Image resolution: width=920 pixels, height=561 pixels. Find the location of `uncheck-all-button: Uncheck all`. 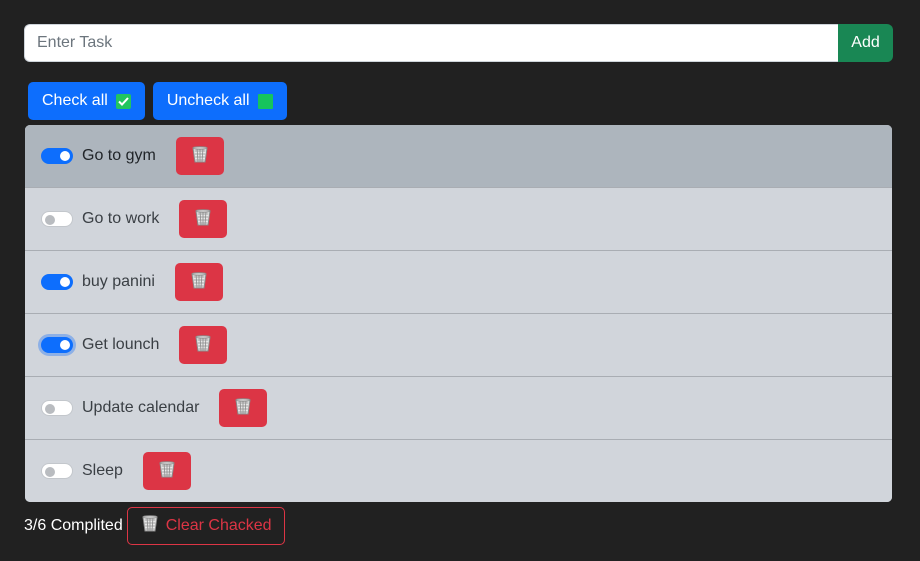

uncheck-all-button: Uncheck all is located at coordinates (219, 101).